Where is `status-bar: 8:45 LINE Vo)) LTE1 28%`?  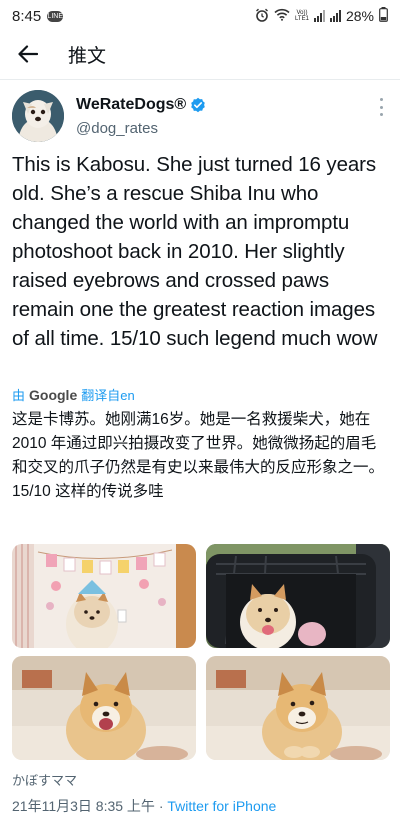
status-bar: 8:45 LINE Vo)) LTE1 28% is located at coordinates (200, 16).